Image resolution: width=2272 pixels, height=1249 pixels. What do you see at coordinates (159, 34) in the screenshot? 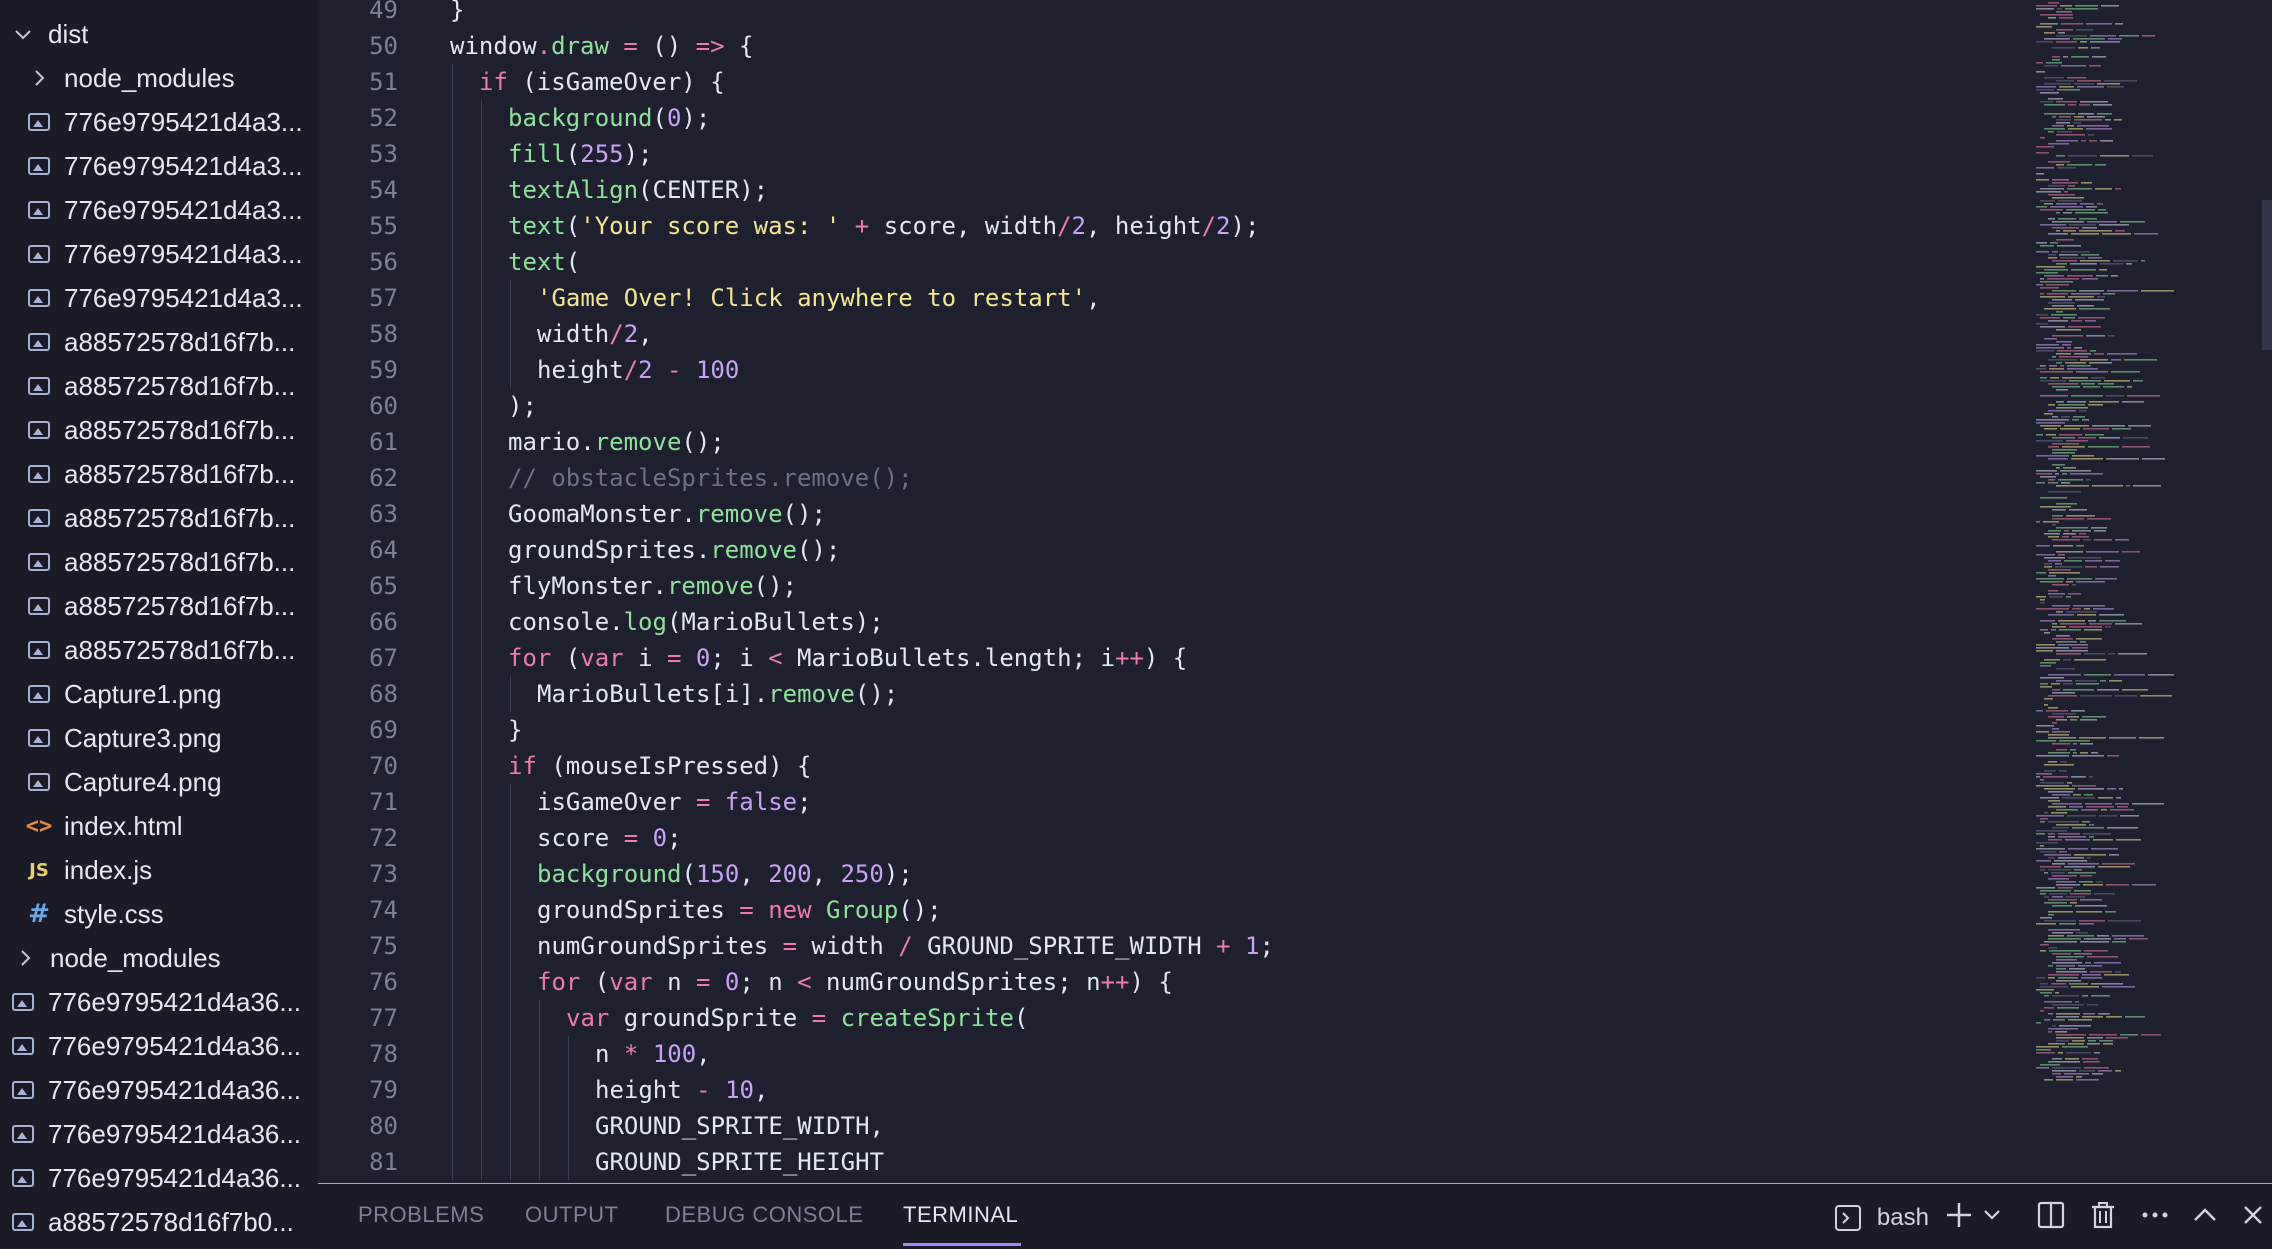
I see `tree-item: dist` at bounding box center [159, 34].